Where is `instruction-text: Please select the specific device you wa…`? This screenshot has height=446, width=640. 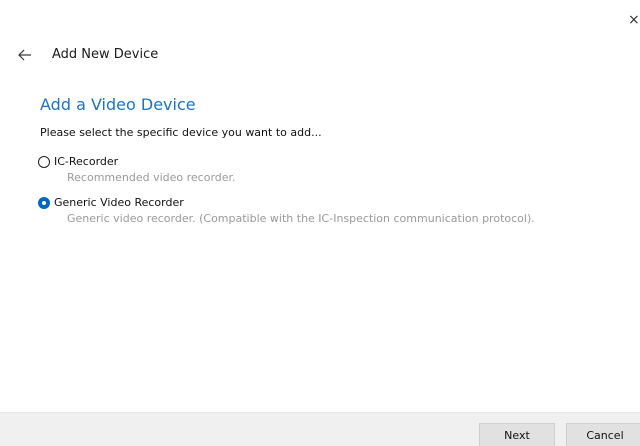 instruction-text: Please select the specific device you wa… is located at coordinates (181, 132).